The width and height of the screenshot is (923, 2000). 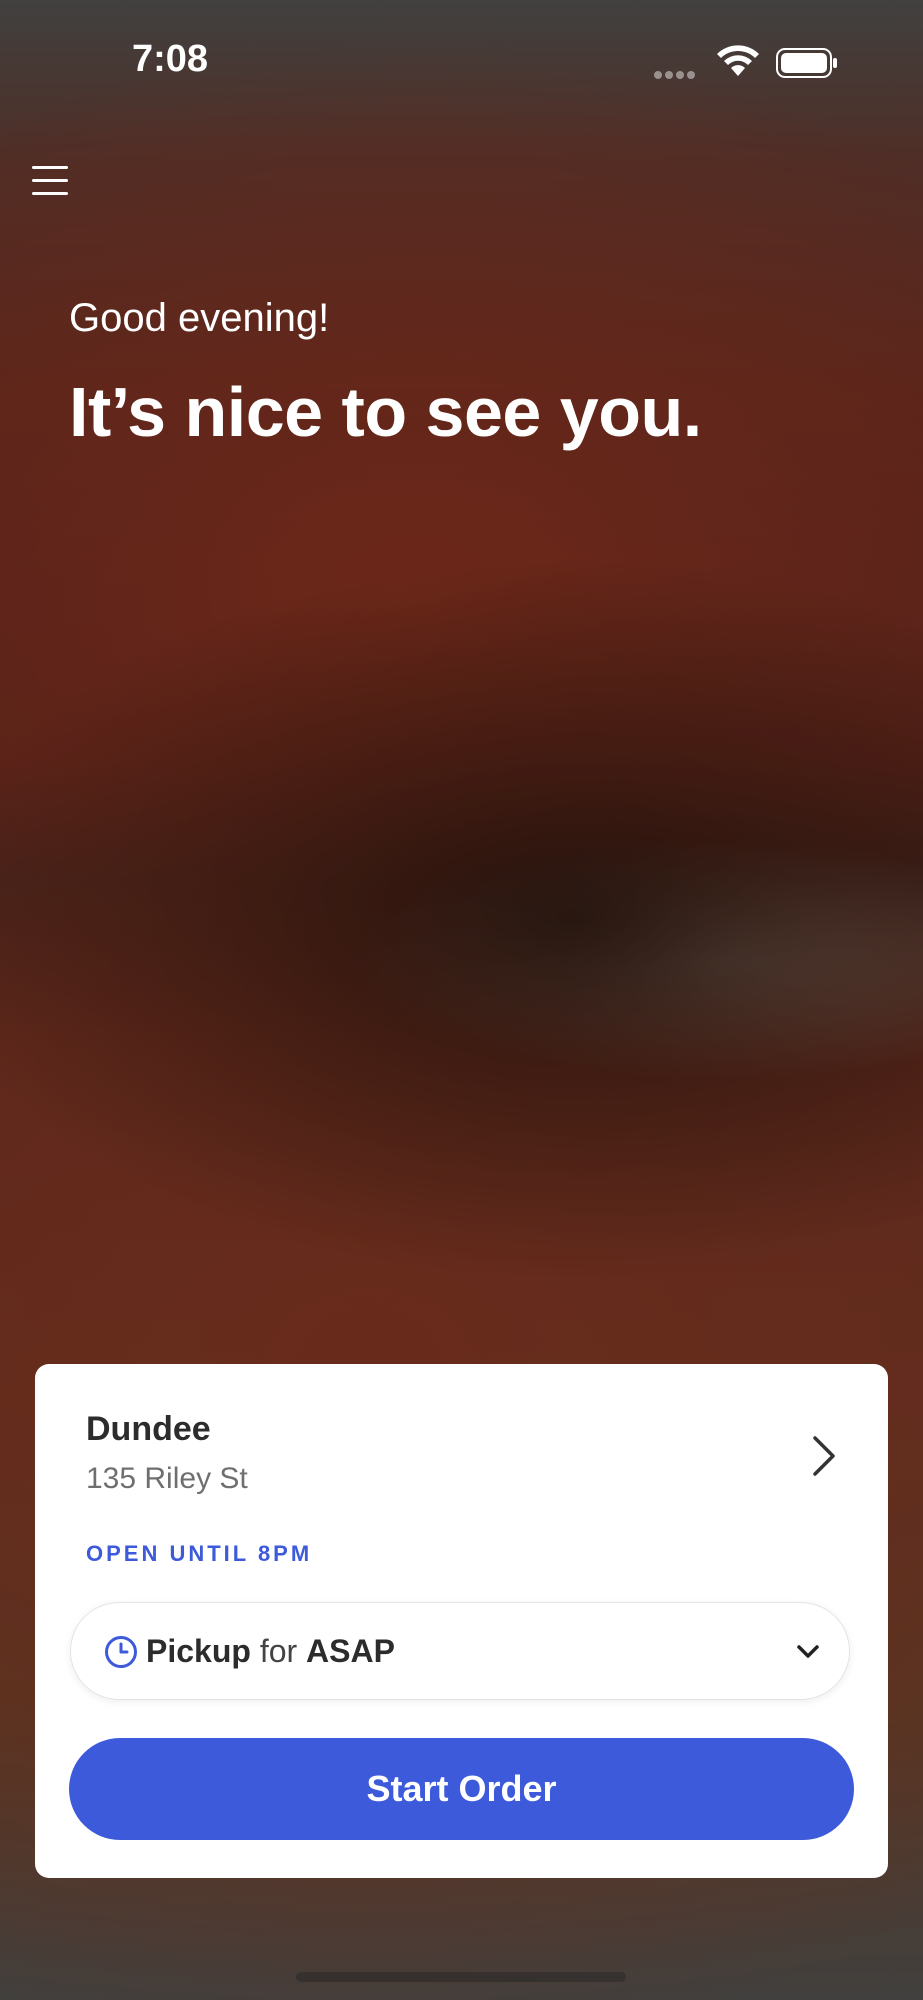 I want to click on chevron-right-icon, so click(x=824, y=1456).